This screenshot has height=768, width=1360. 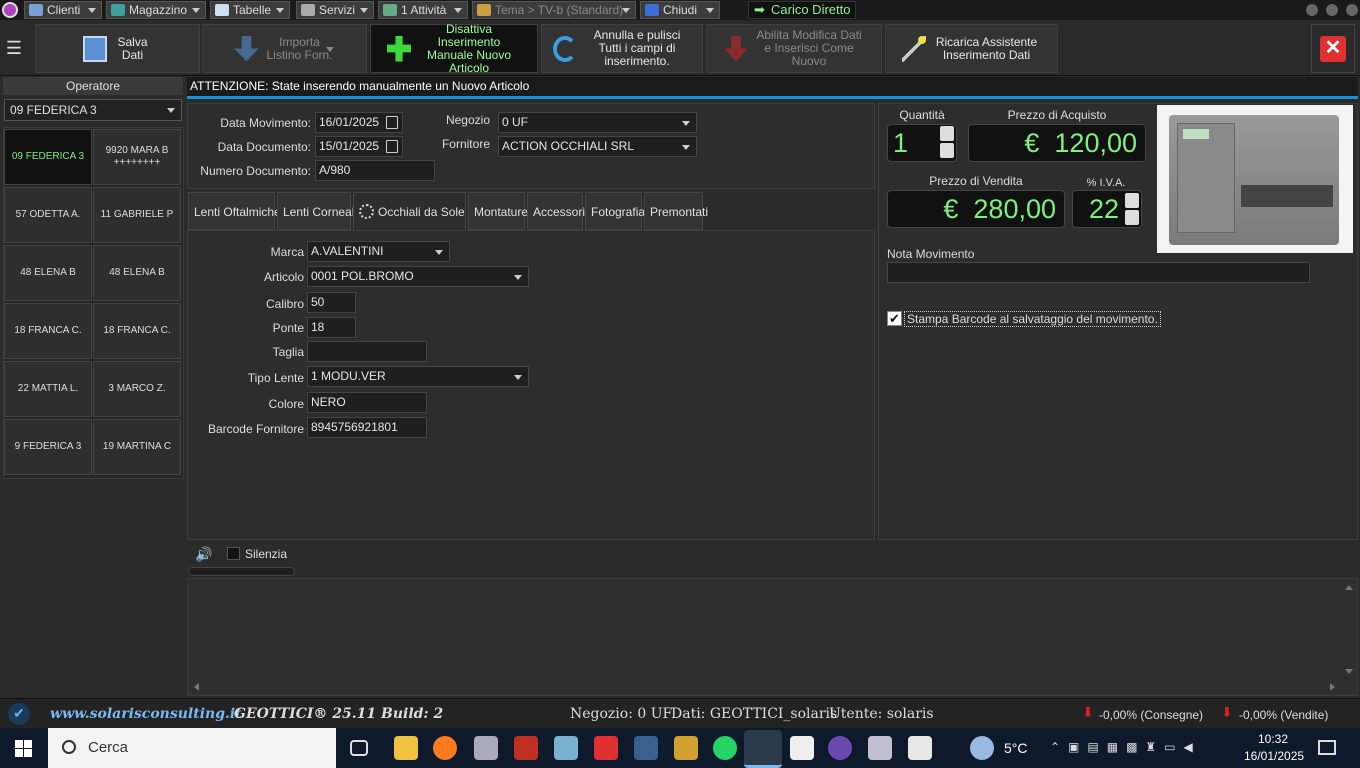 I want to click on operator-button: 57 ODETTA A., so click(x=48, y=215).